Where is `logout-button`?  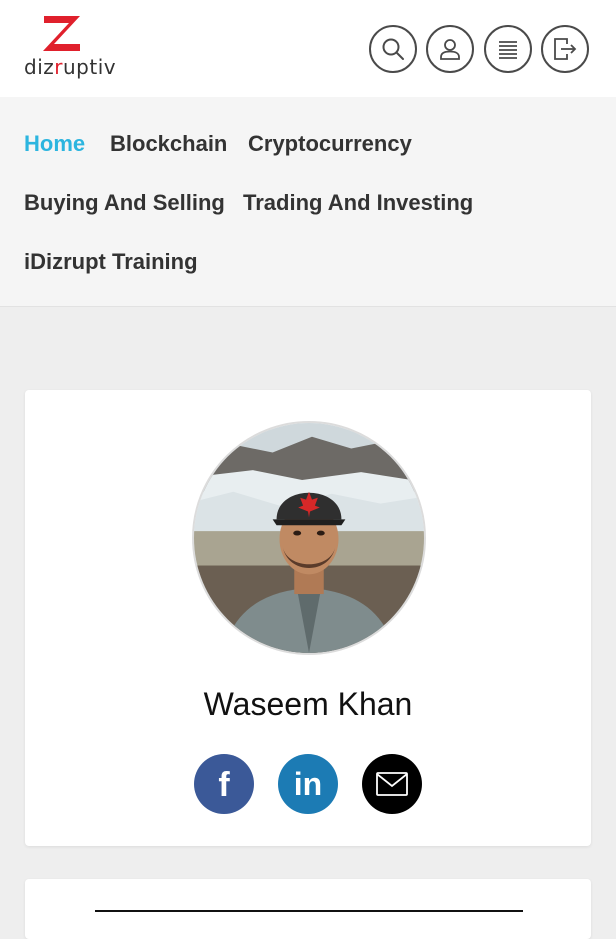 logout-button is located at coordinates (565, 49).